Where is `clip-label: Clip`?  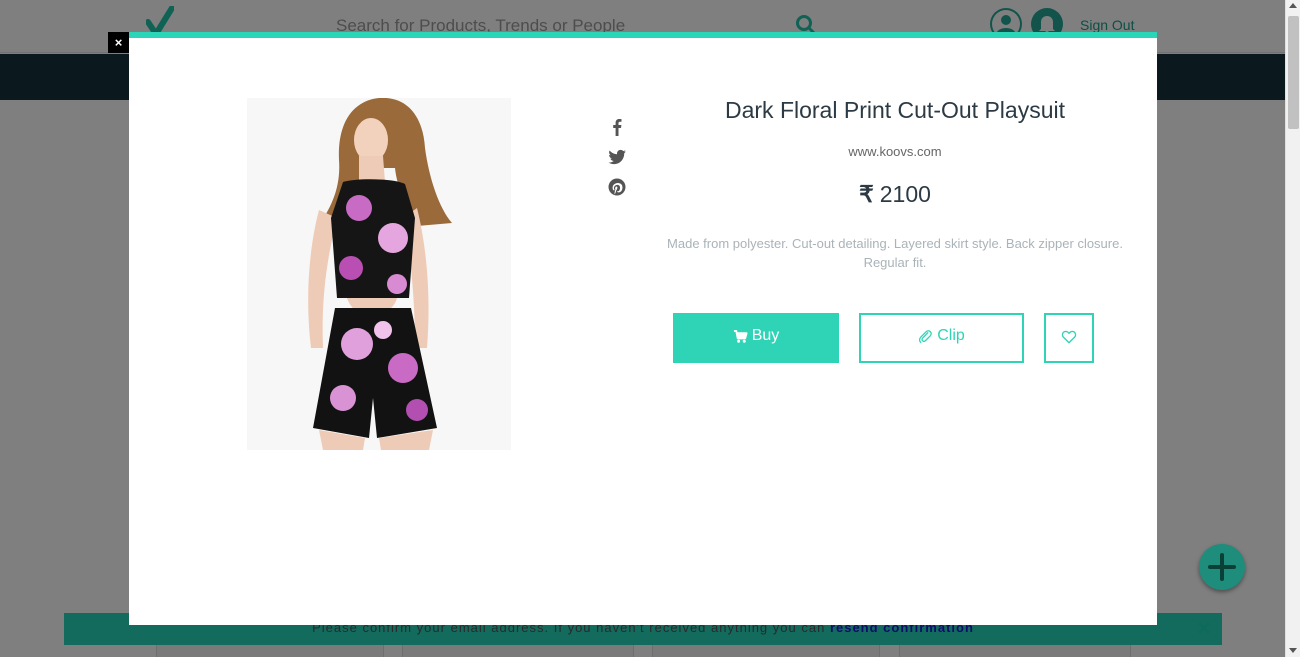
clip-label: Clip is located at coordinates (951, 336).